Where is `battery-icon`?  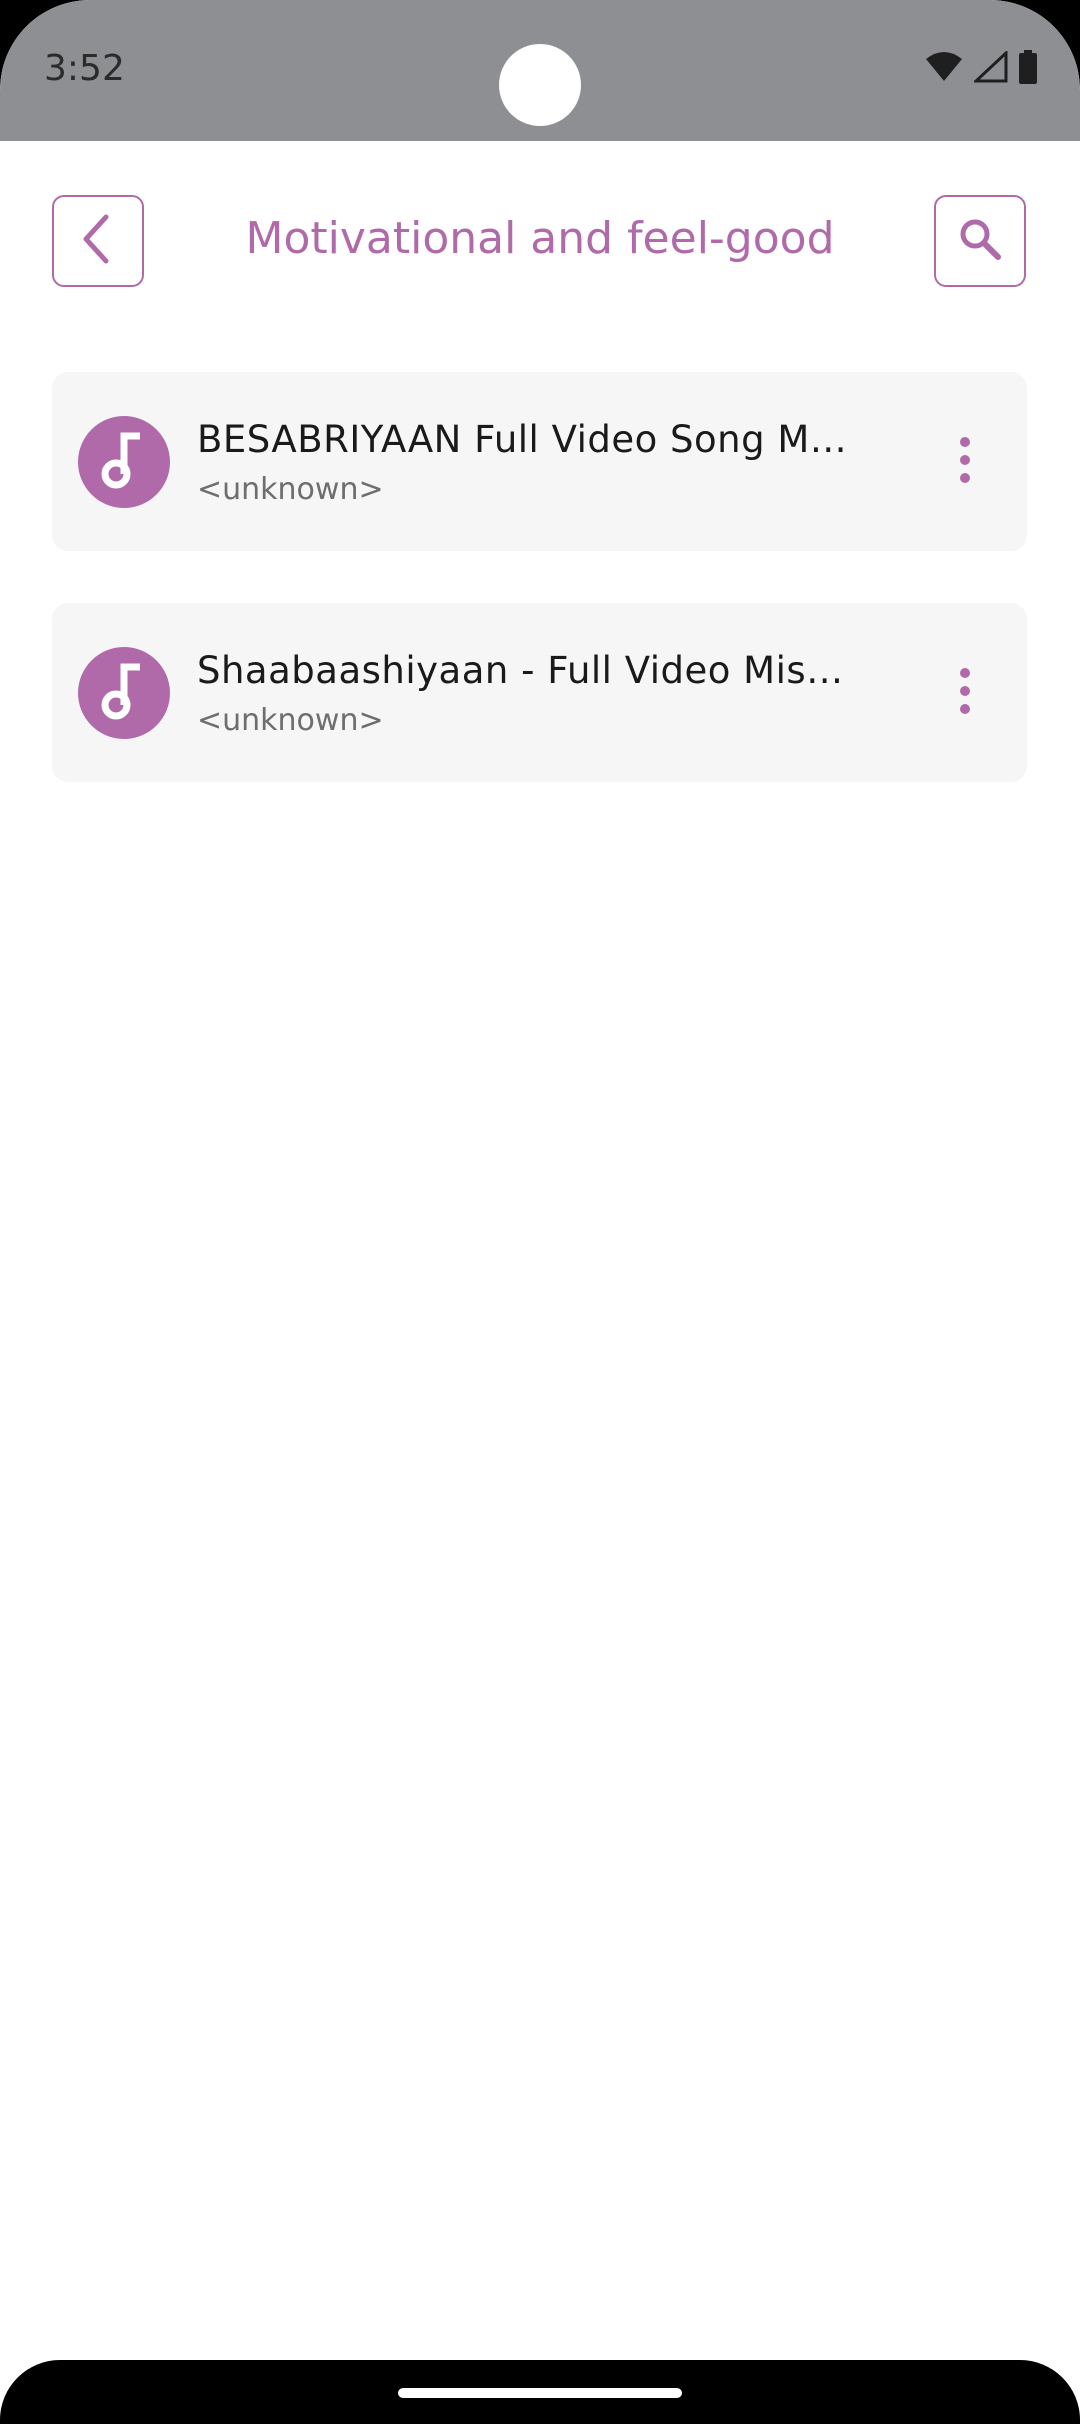
battery-icon is located at coordinates (1028, 67).